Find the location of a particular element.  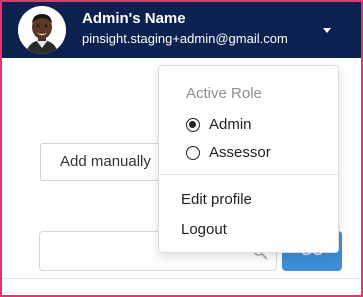

active-role-heading: Active Role is located at coordinates (224, 93).